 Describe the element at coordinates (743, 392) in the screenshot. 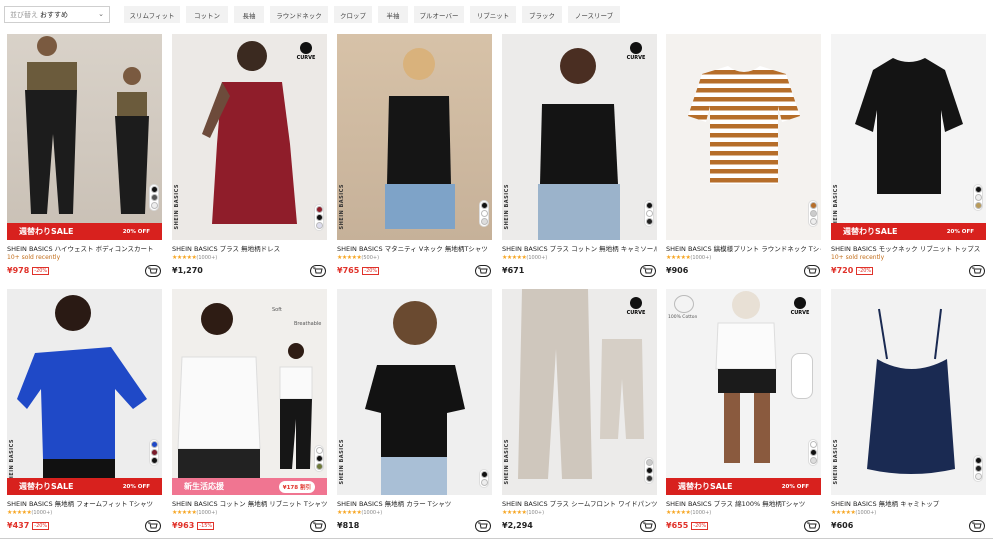

I see `product-image: 100% Cotton CURVE 週替わりSALE 20% OFF` at that location.